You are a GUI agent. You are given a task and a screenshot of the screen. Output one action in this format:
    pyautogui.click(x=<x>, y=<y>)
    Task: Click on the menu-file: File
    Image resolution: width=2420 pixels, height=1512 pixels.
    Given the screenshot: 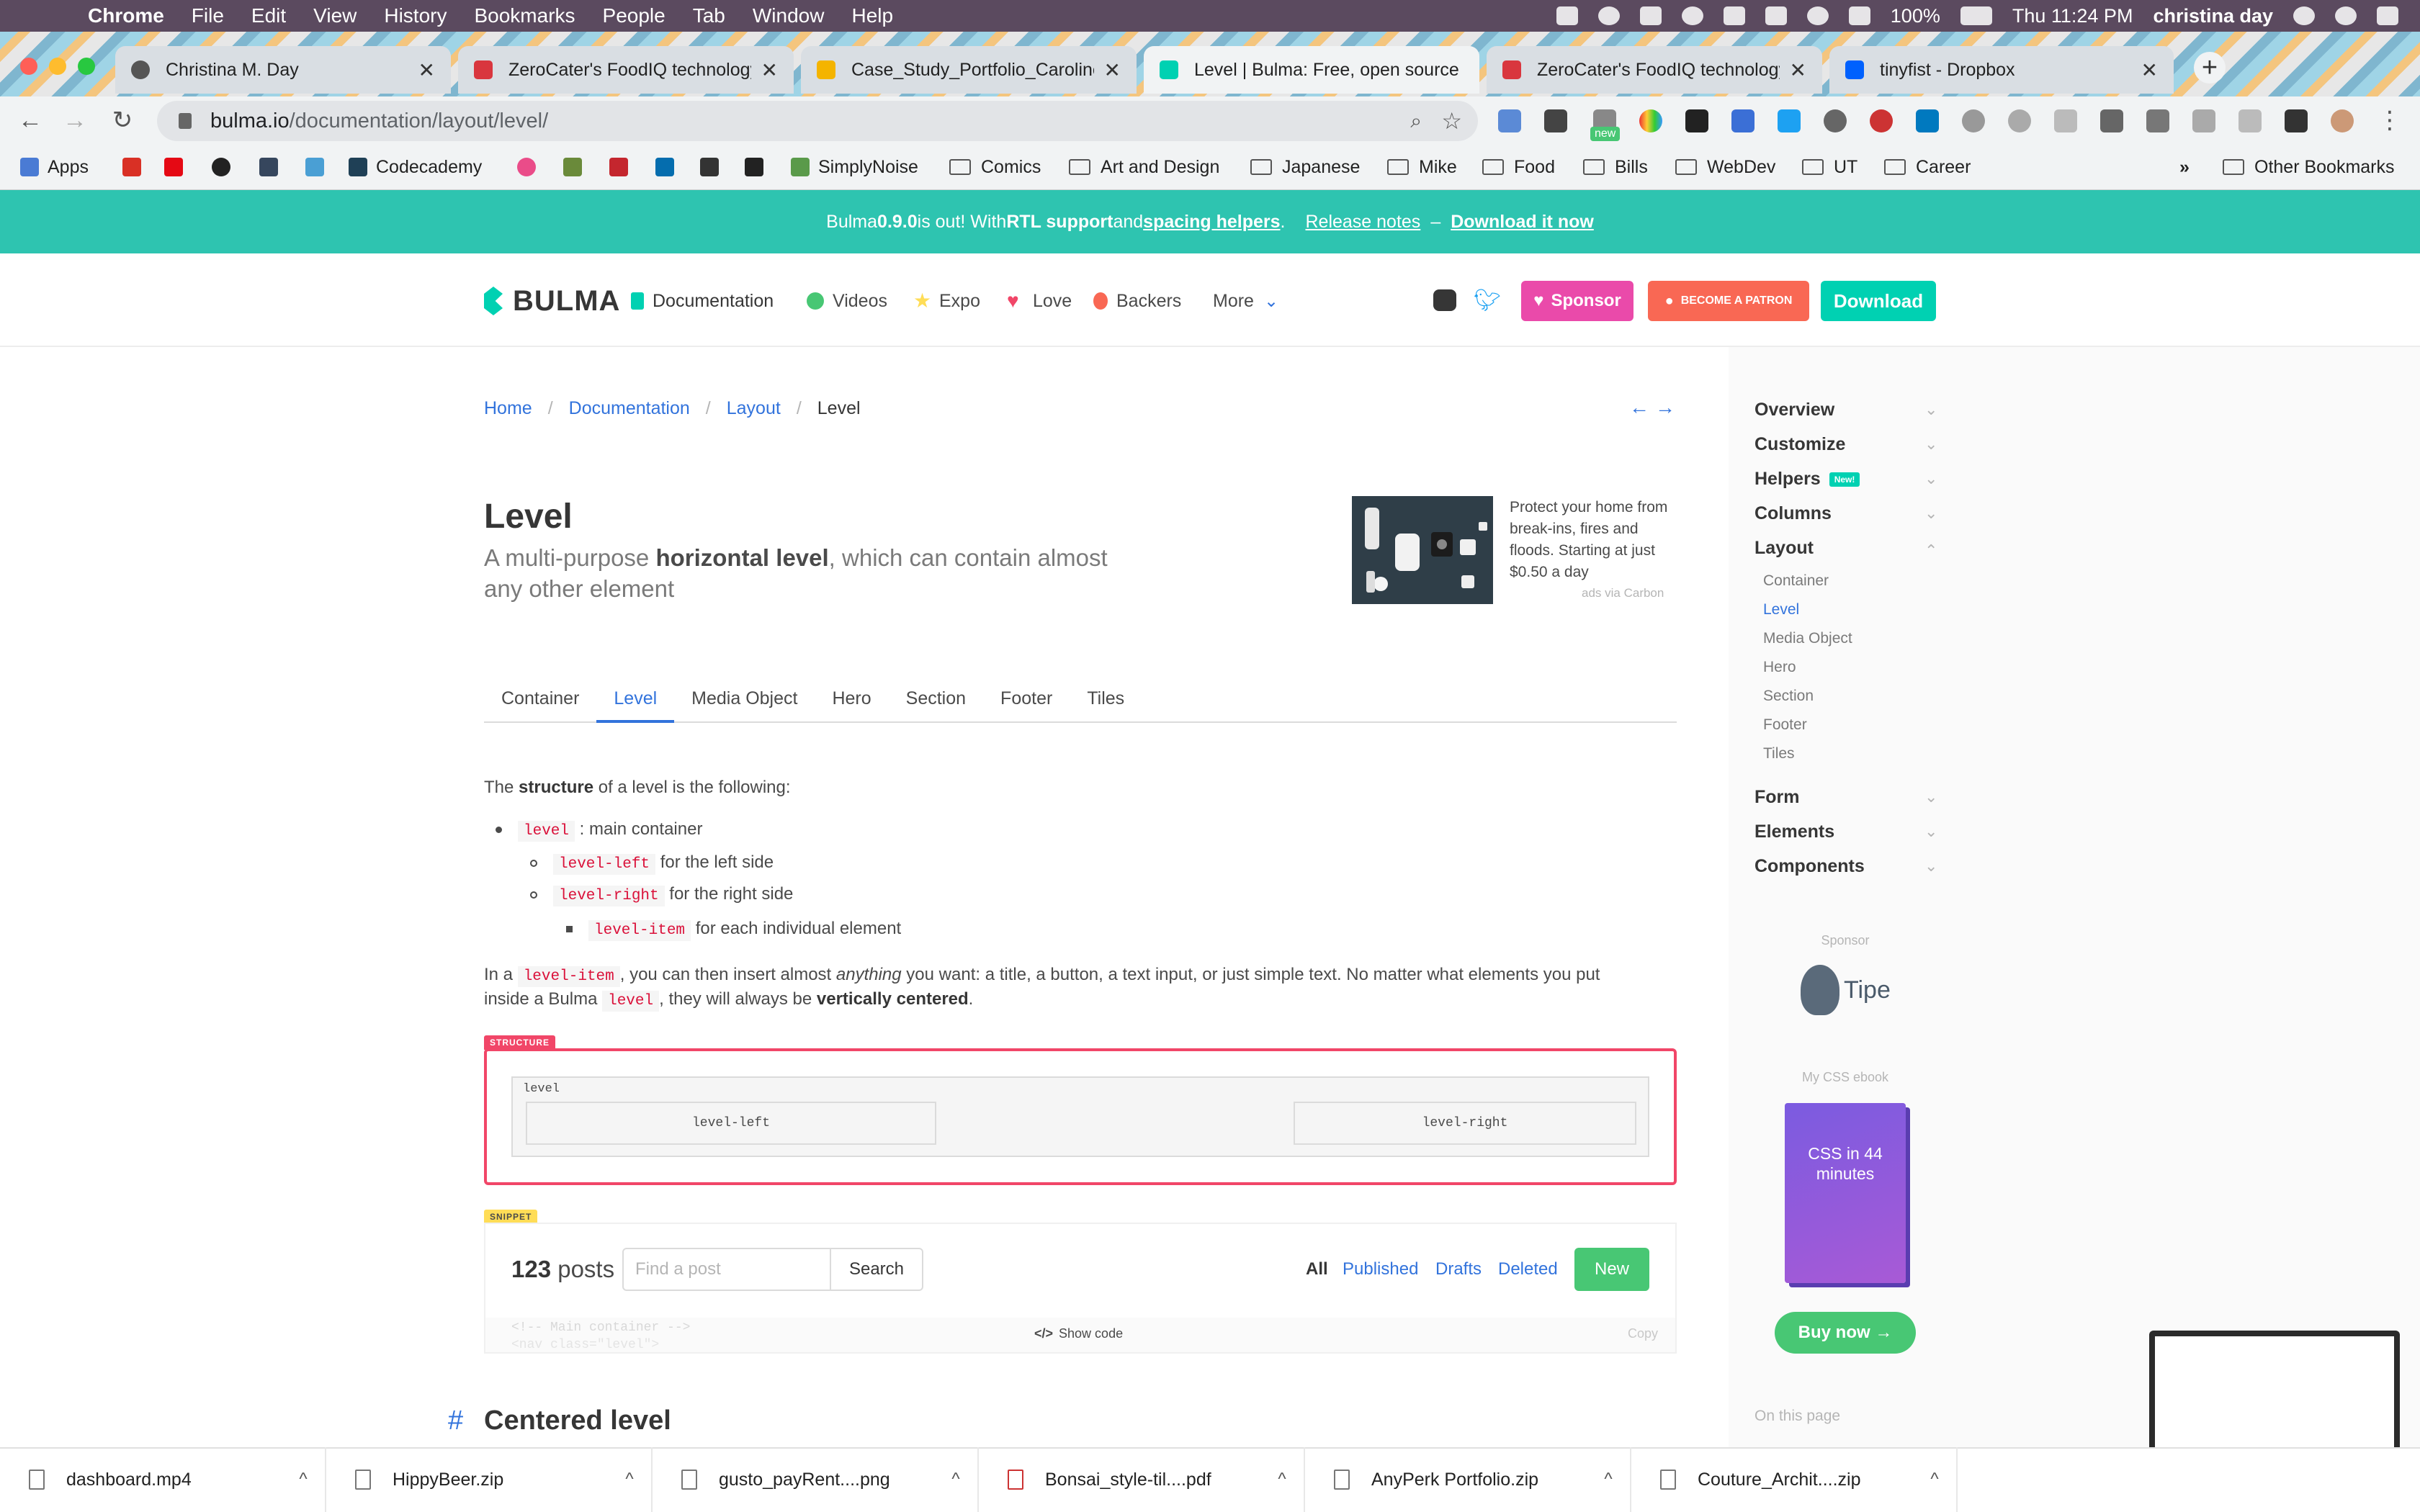 What is the action you would take?
    pyautogui.click(x=208, y=15)
    